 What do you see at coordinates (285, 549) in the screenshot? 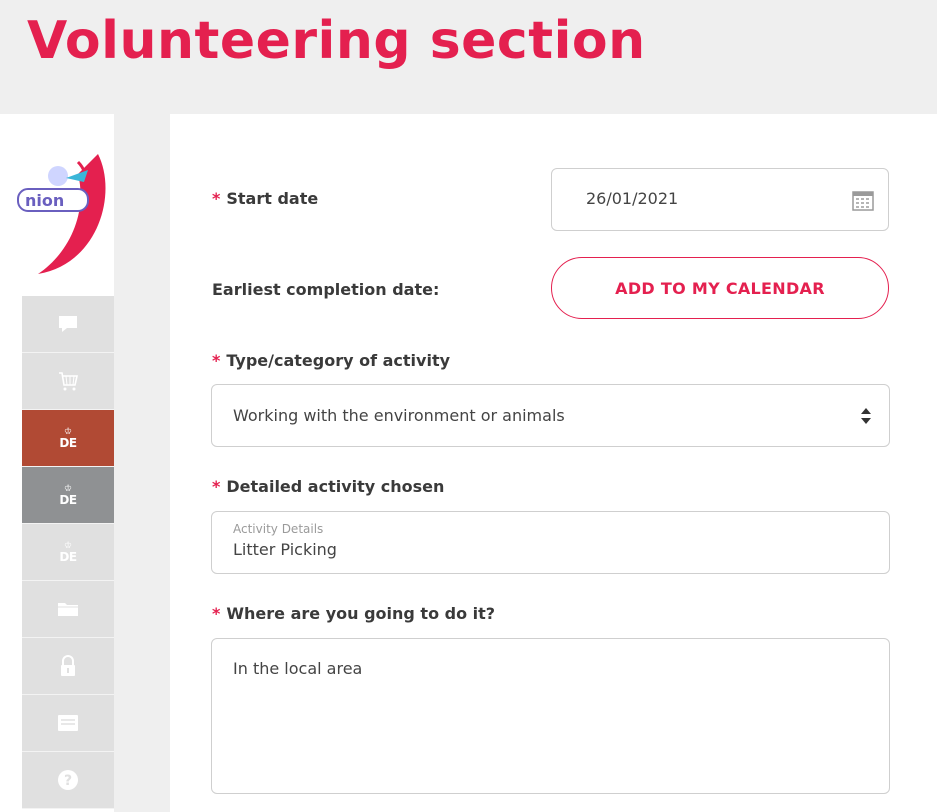
I see `activity-detail-value: Litter Picking` at bounding box center [285, 549].